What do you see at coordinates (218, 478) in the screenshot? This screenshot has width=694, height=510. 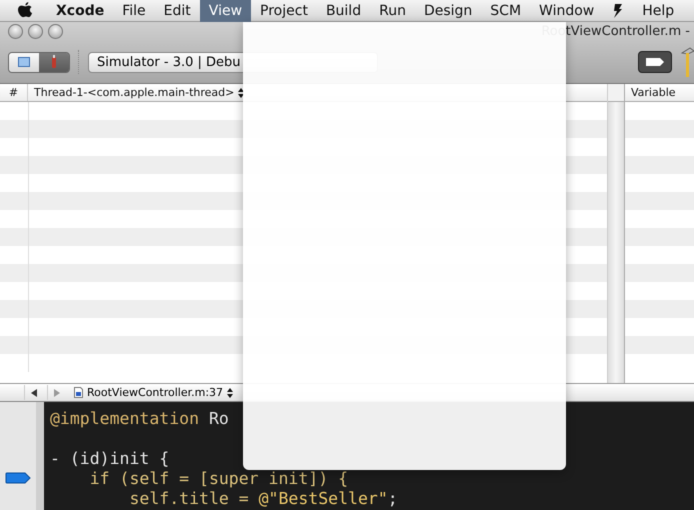 I see `code-line: if (self = [super init]) {` at bounding box center [218, 478].